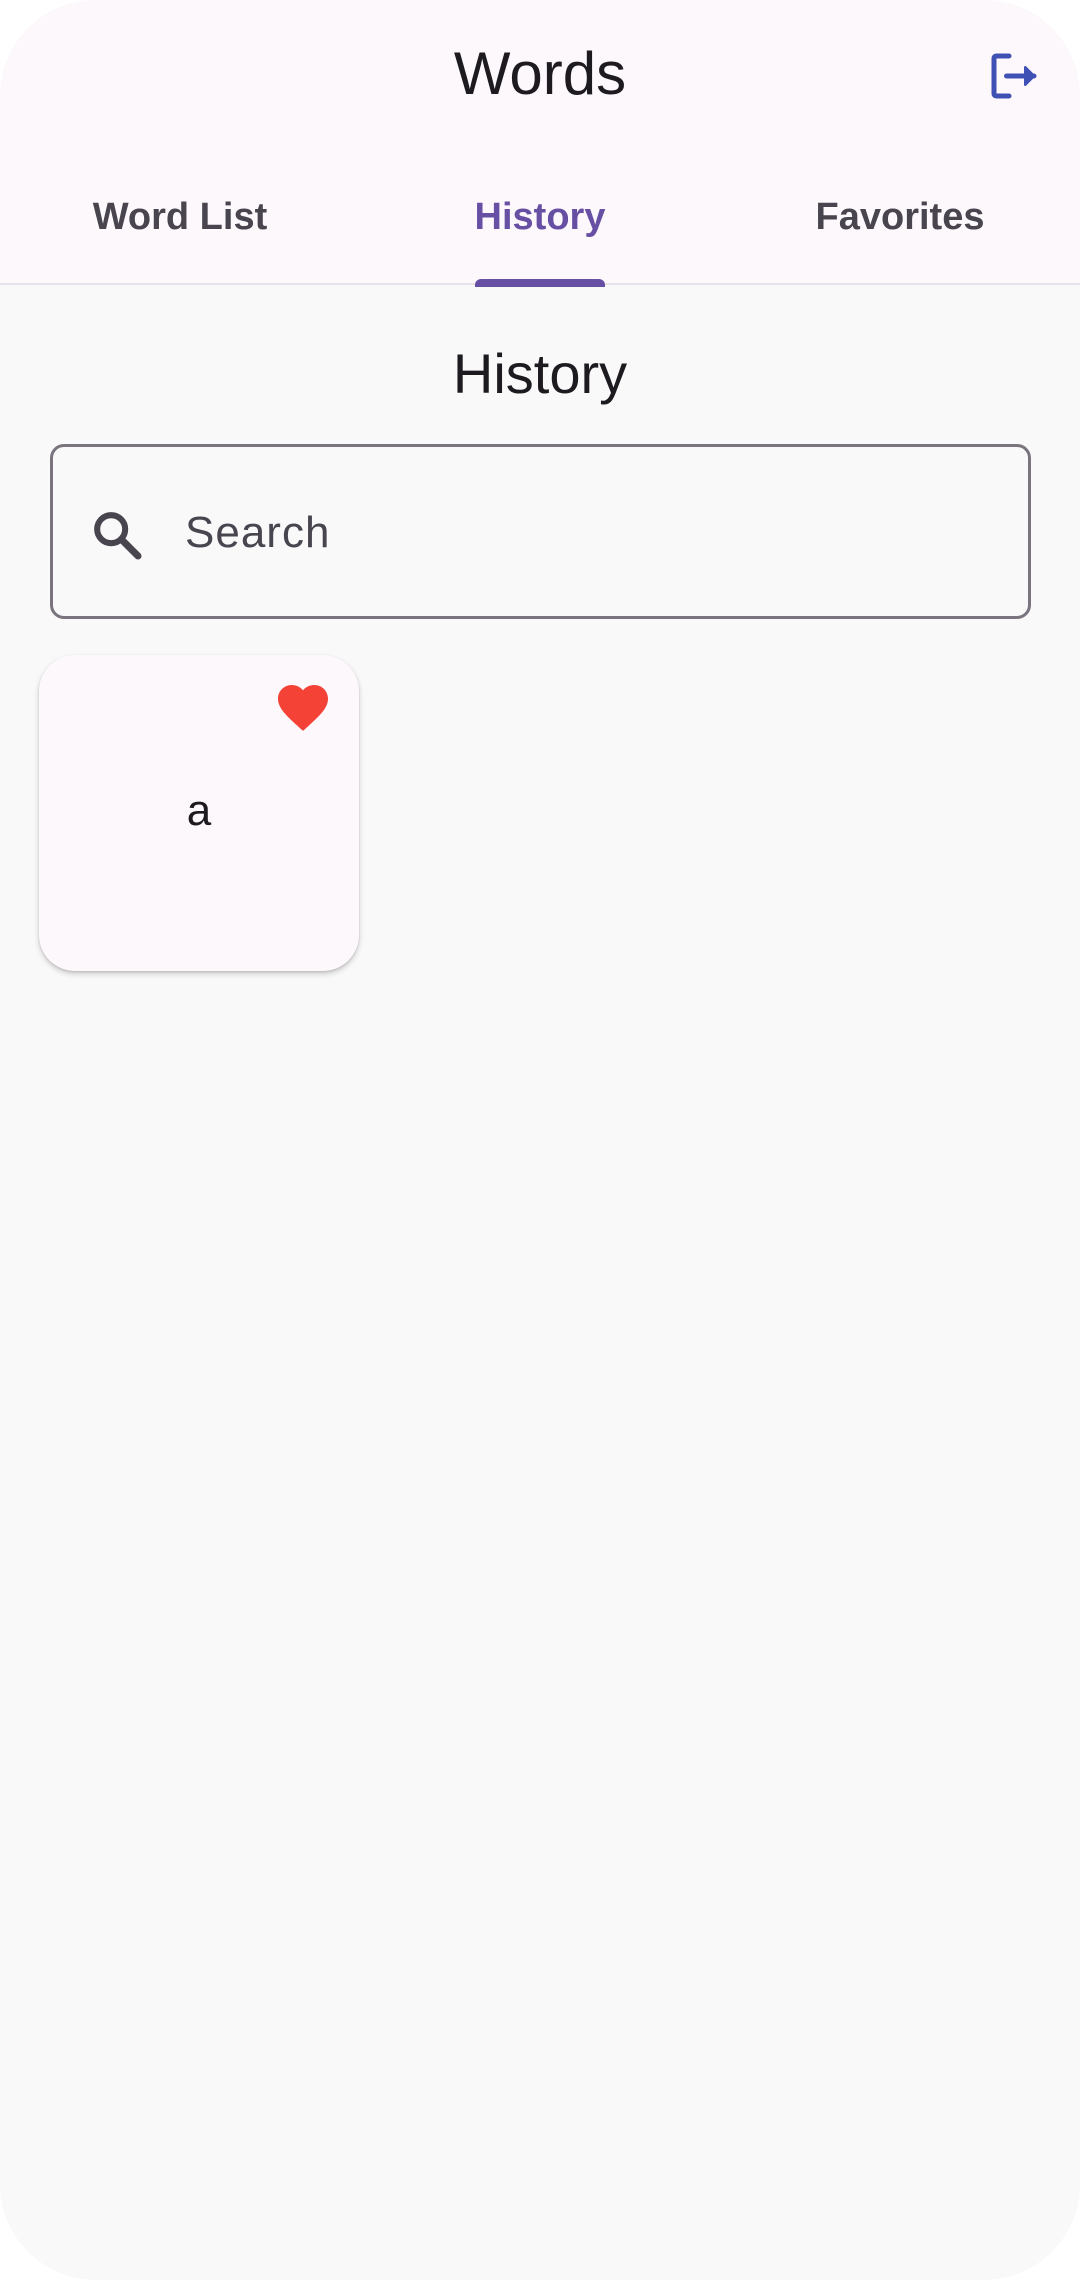 The image size is (1080, 2280). I want to click on search-input, so click(585, 533).